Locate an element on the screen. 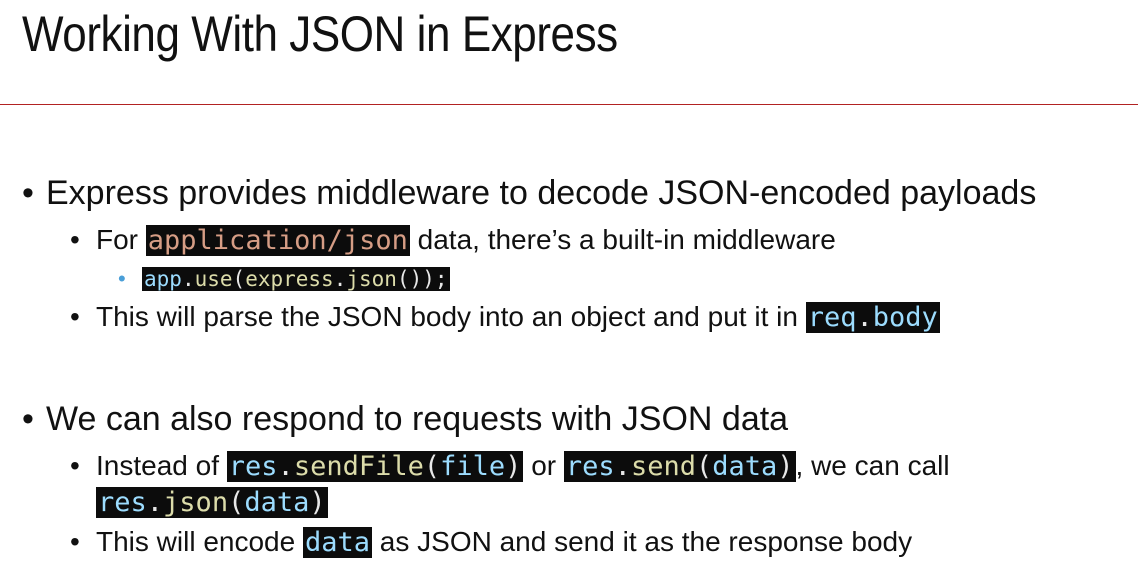 This screenshot has width=1138, height=568. code-token: file is located at coordinates (473, 466).